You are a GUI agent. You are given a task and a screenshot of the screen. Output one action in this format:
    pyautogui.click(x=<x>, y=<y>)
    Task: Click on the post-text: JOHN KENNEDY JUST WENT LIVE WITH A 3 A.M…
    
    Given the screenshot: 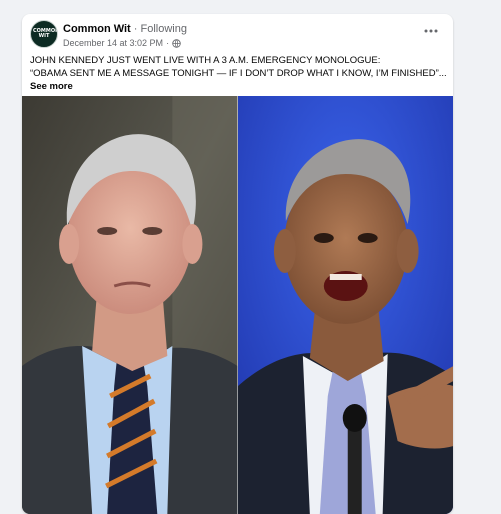 What is the action you would take?
    pyautogui.click(x=239, y=73)
    